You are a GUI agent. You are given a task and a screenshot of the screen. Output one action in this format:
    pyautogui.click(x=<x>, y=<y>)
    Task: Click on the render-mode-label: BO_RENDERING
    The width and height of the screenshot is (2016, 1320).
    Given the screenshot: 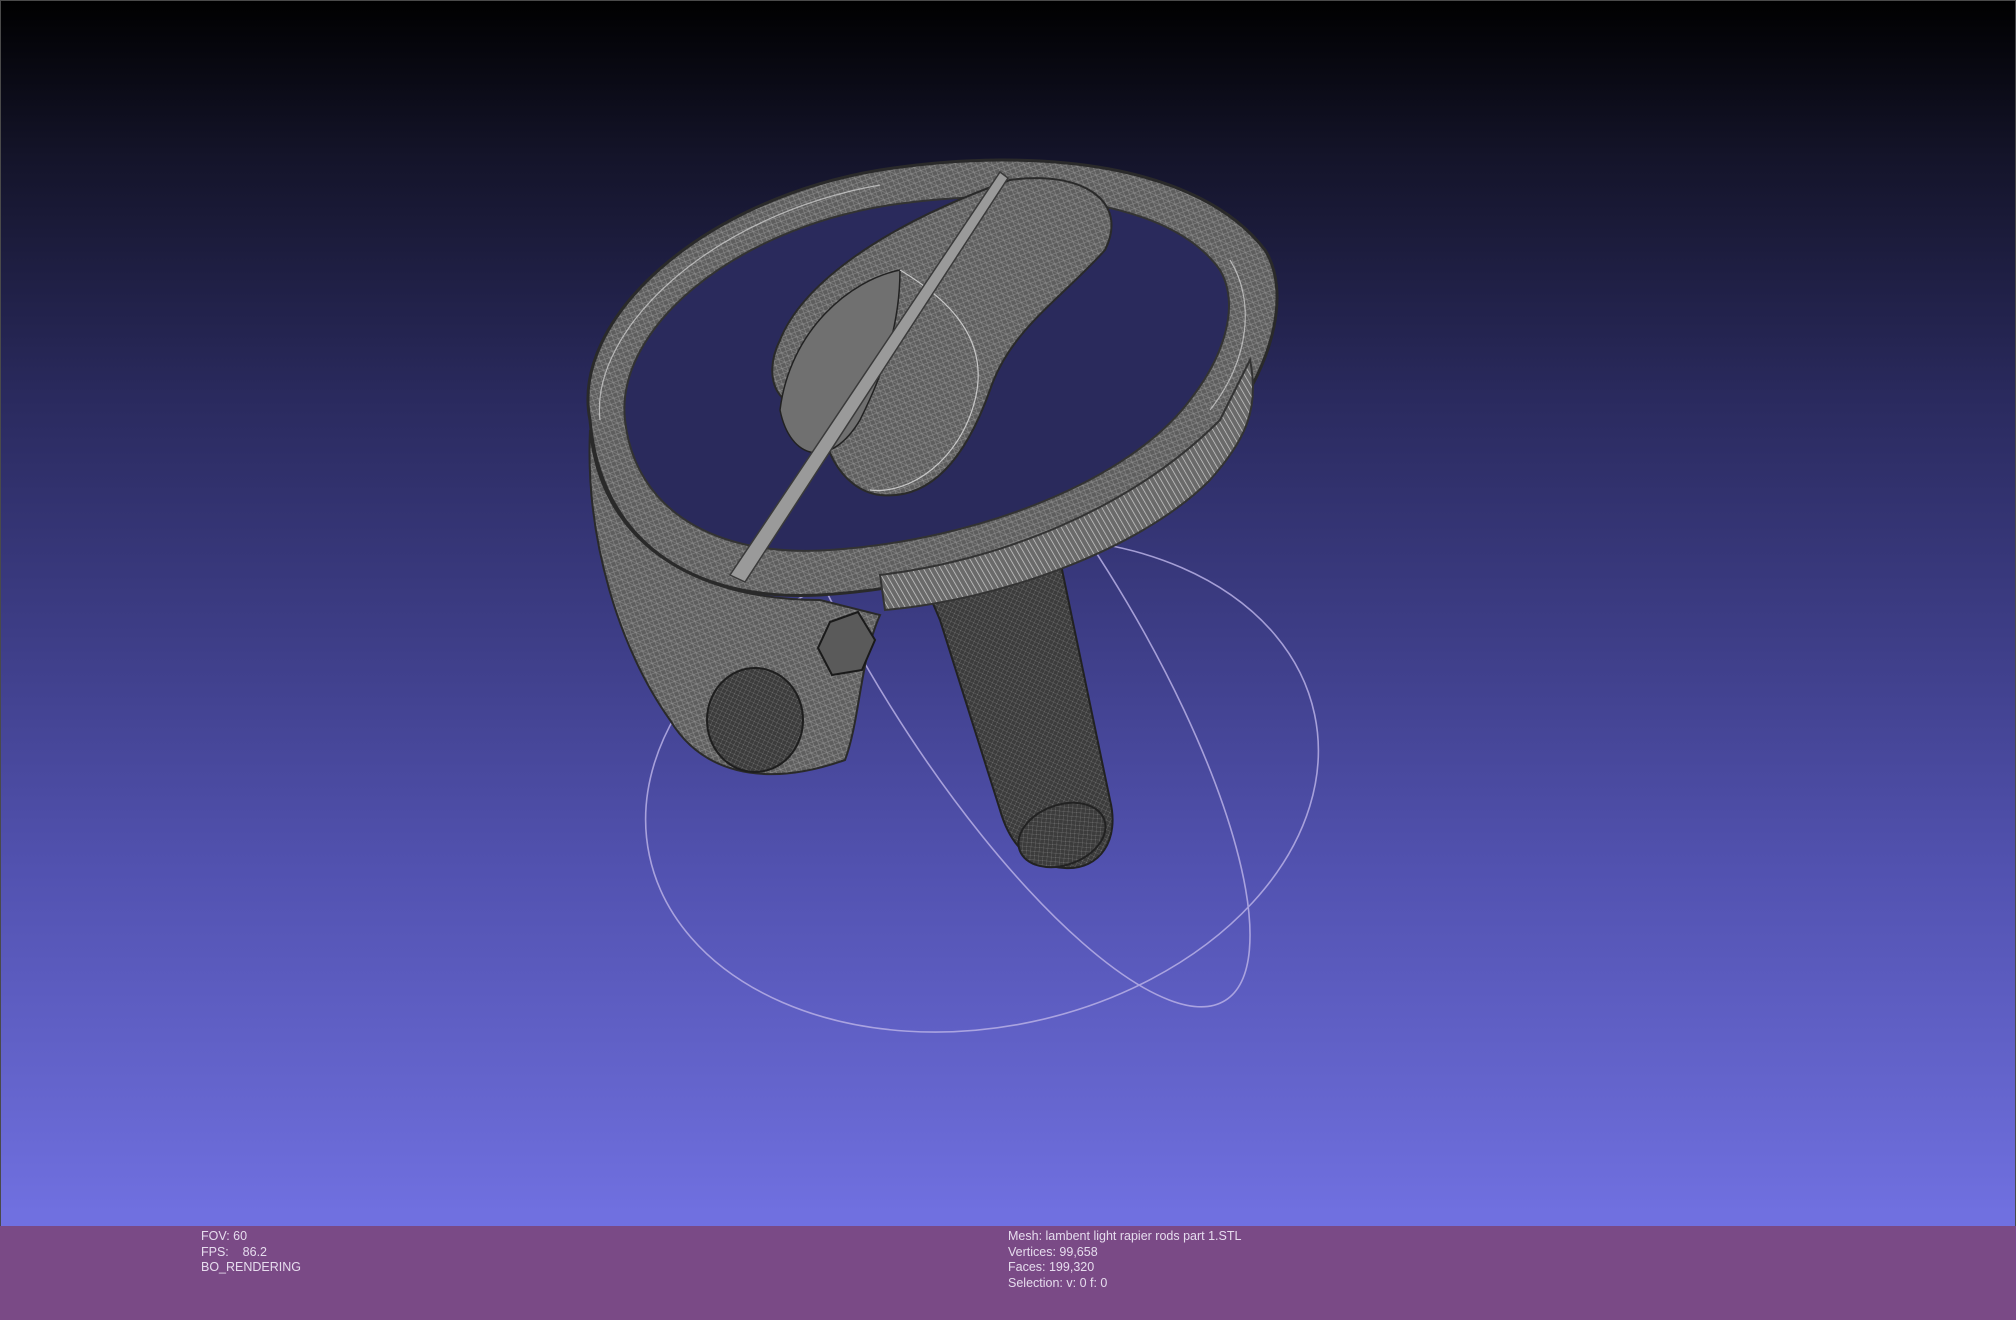 What is the action you would take?
    pyautogui.click(x=251, y=1267)
    